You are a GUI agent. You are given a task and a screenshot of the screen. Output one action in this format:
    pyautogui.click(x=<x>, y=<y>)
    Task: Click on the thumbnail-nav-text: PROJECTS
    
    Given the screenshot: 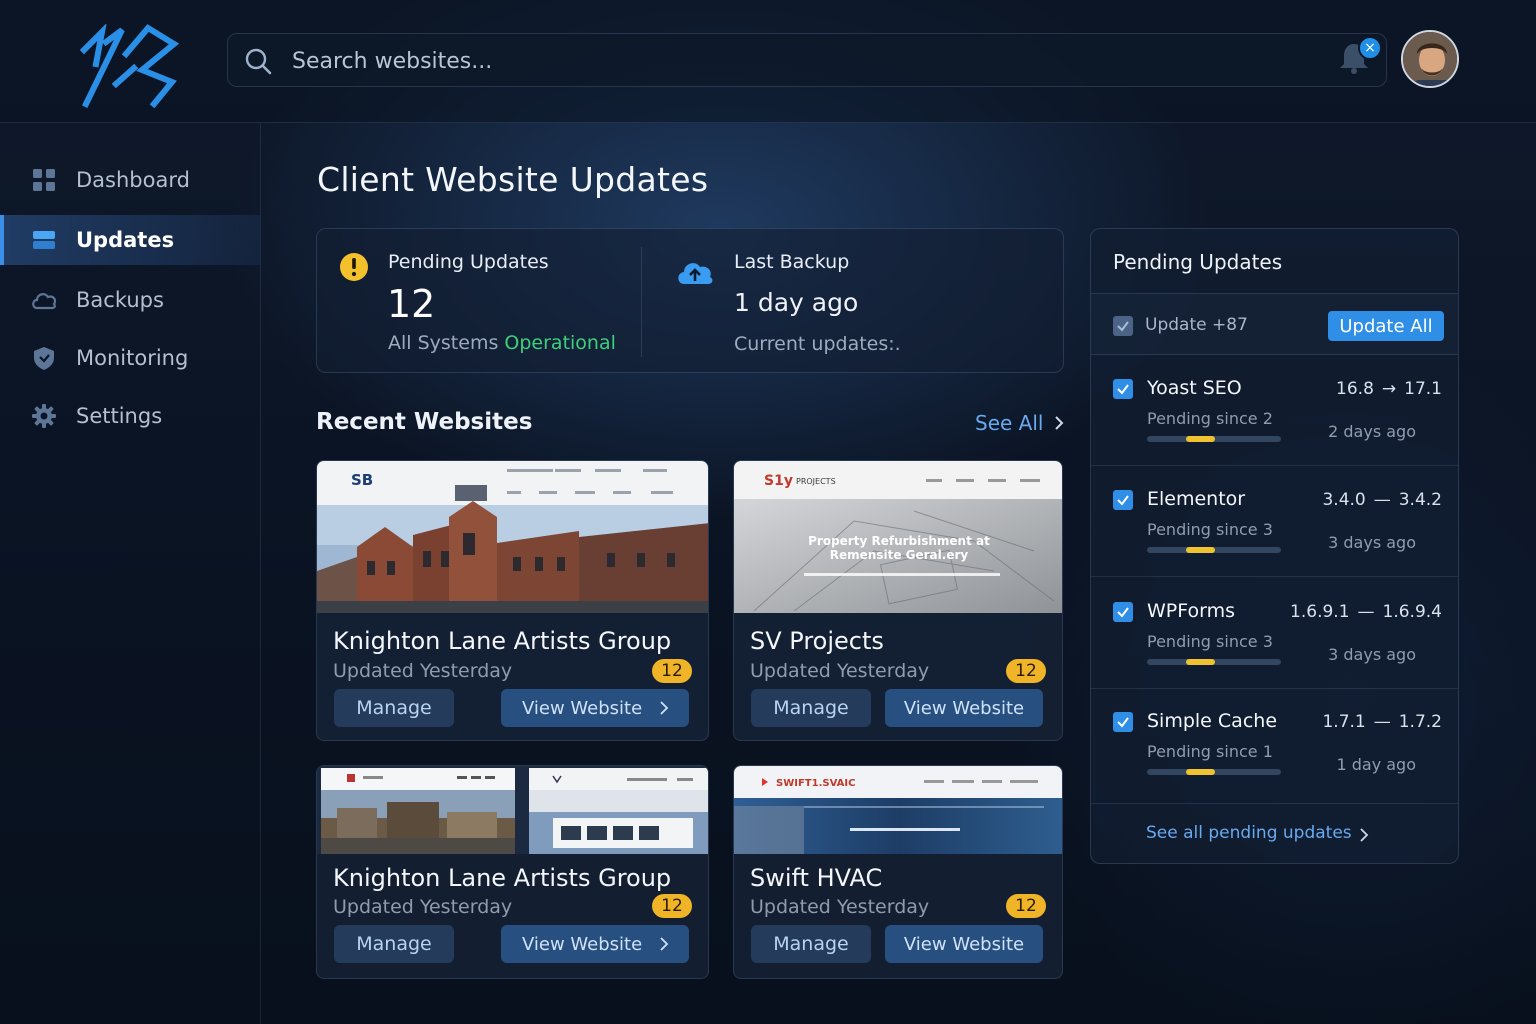 What is the action you would take?
    pyautogui.click(x=816, y=481)
    